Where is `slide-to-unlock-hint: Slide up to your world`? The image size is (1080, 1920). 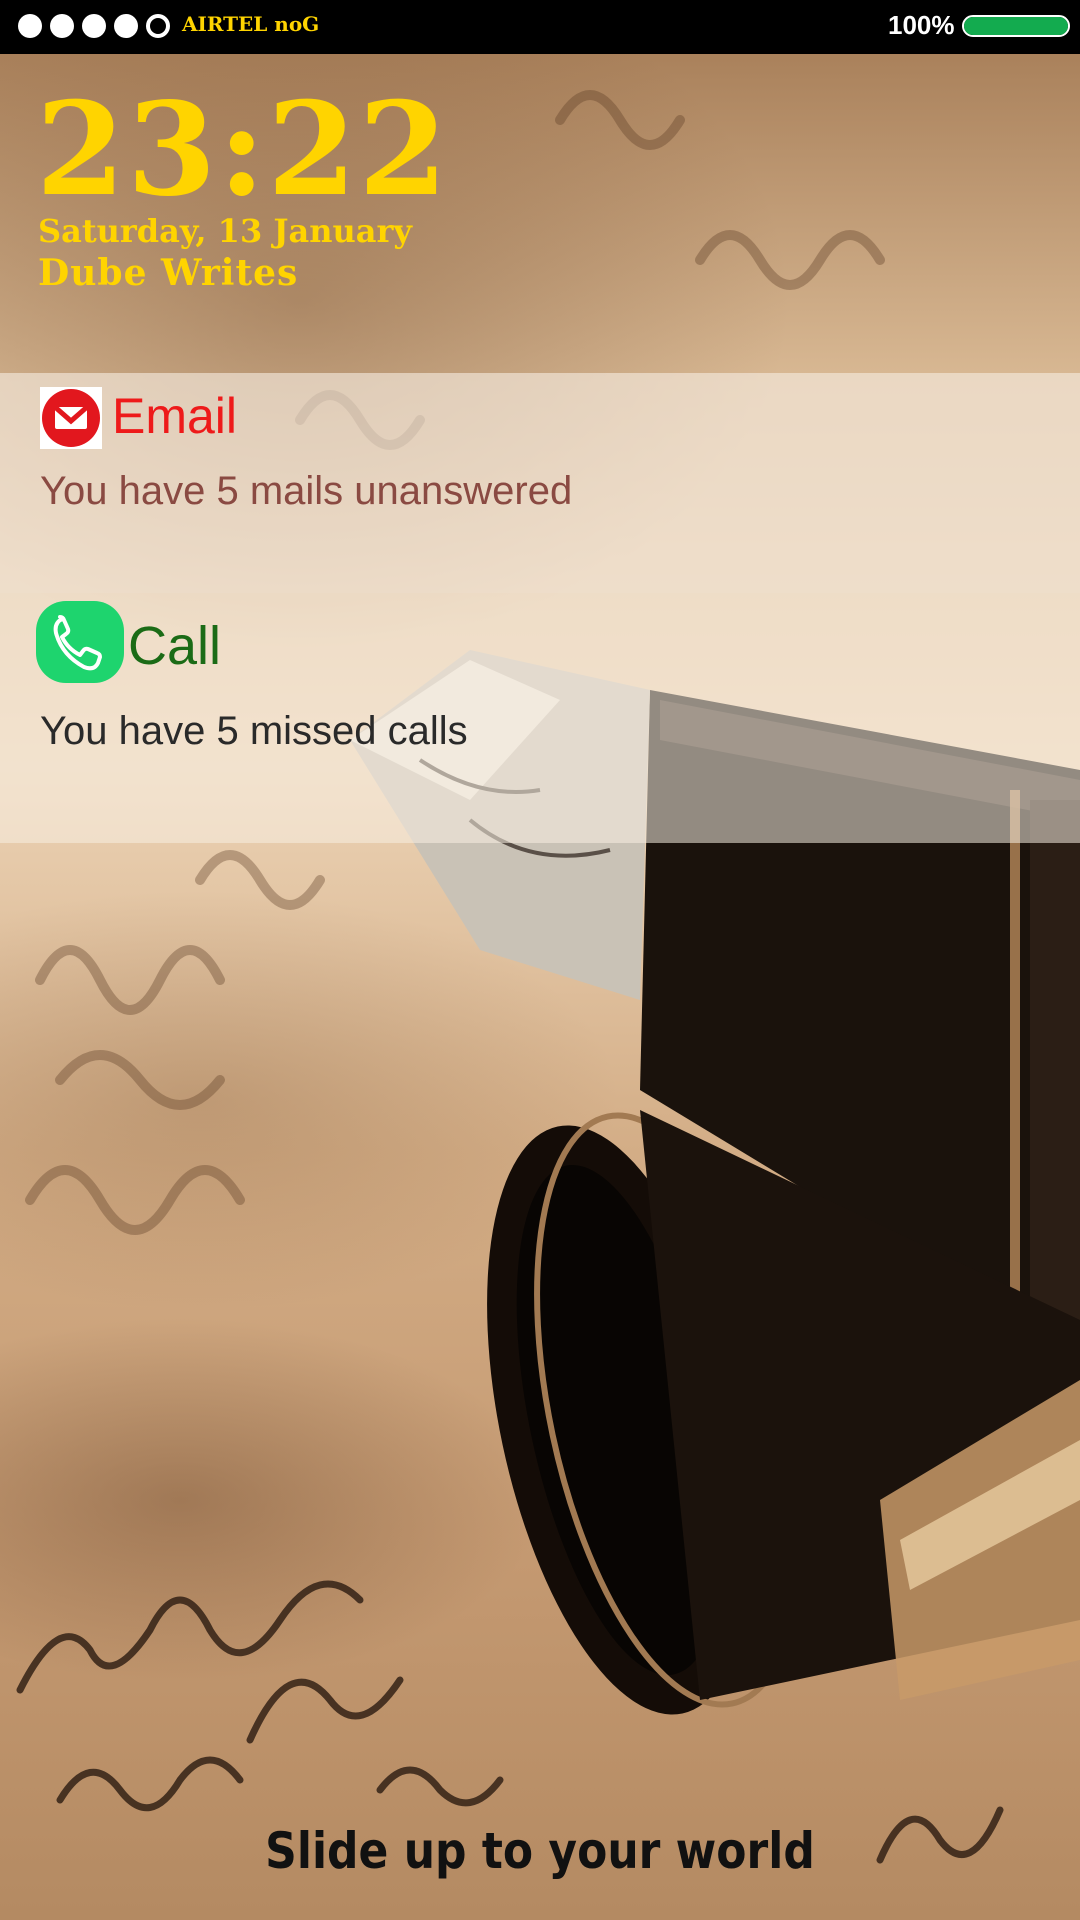 slide-to-unlock-hint: Slide up to your world is located at coordinates (540, 1851).